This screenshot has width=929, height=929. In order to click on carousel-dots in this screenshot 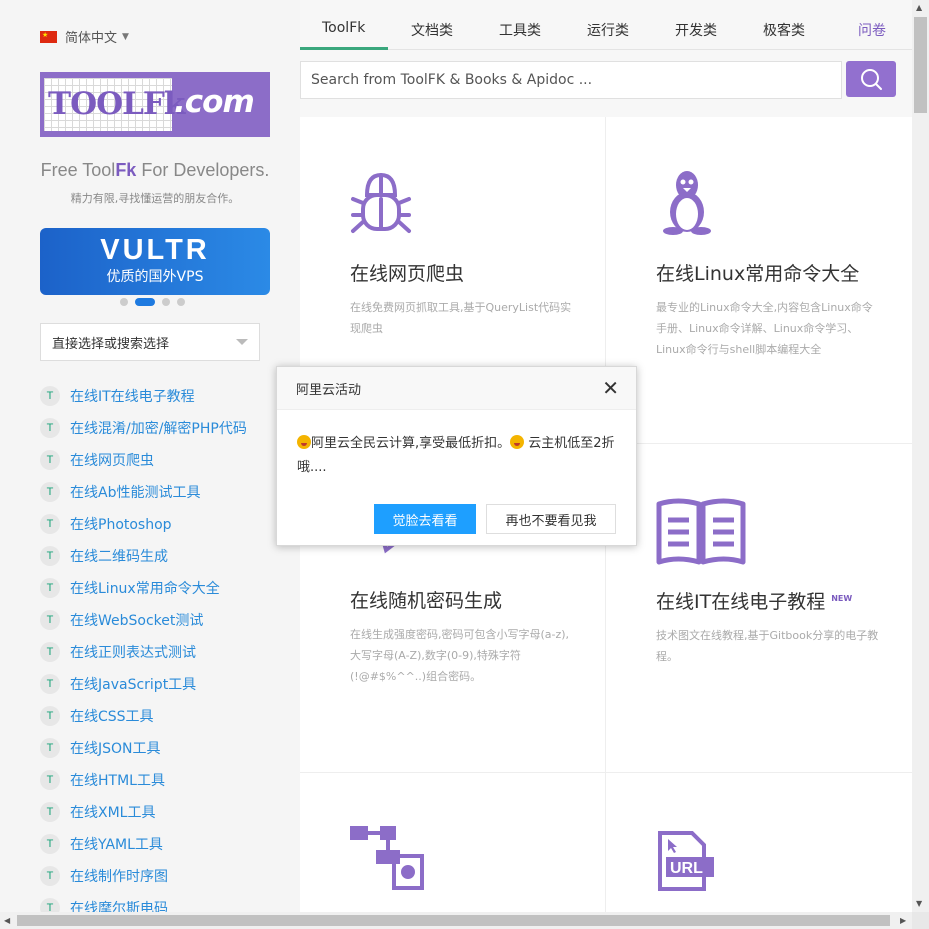, I will do `click(152, 302)`.